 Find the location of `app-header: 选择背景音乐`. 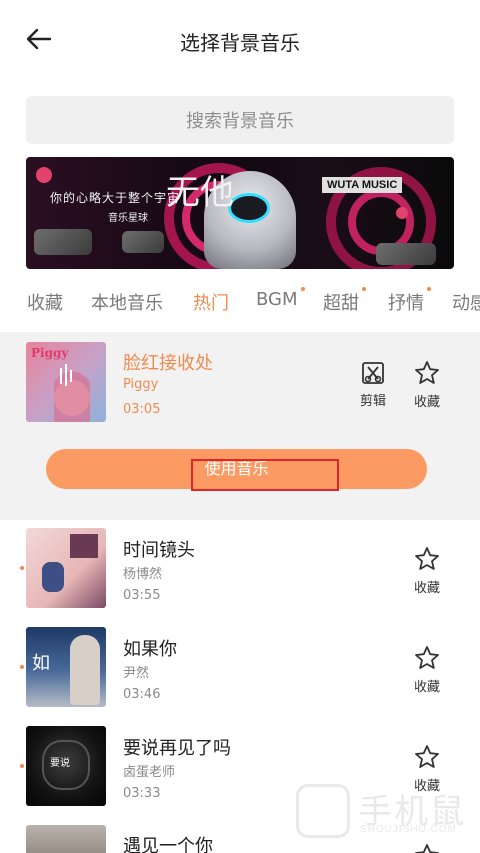

app-header: 选择背景音乐 is located at coordinates (240, 41).